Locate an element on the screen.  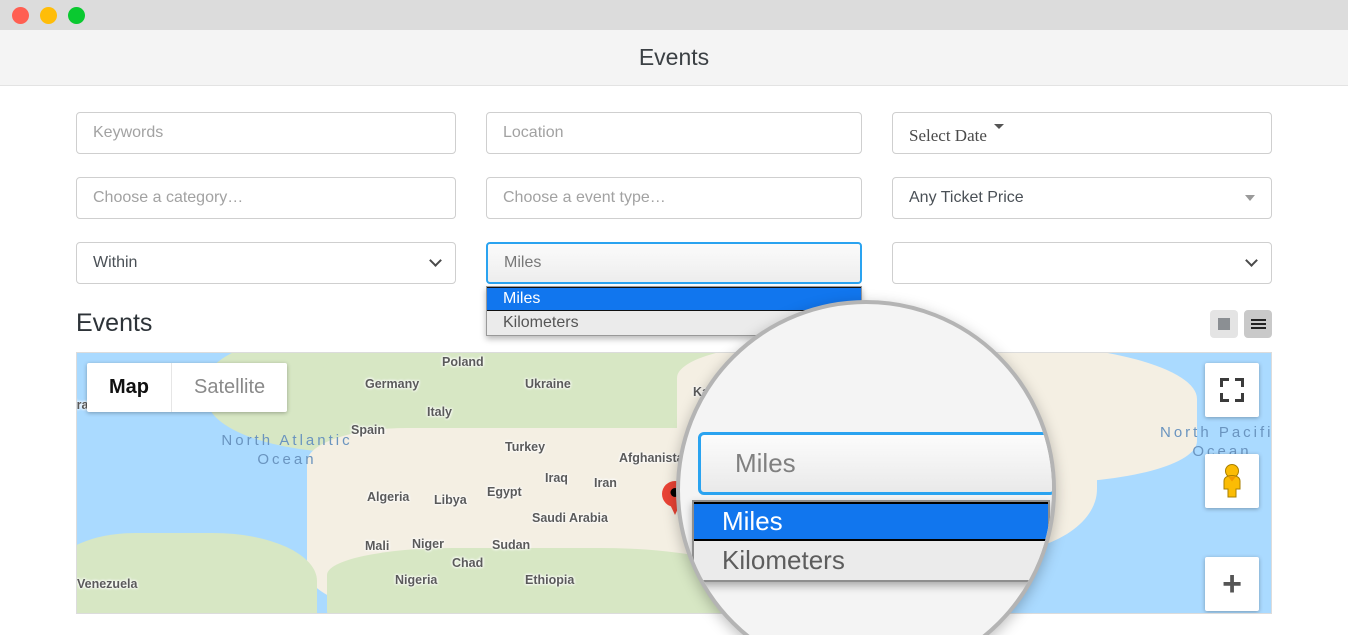
map-type-control: Map Satellite is located at coordinates (187, 387).